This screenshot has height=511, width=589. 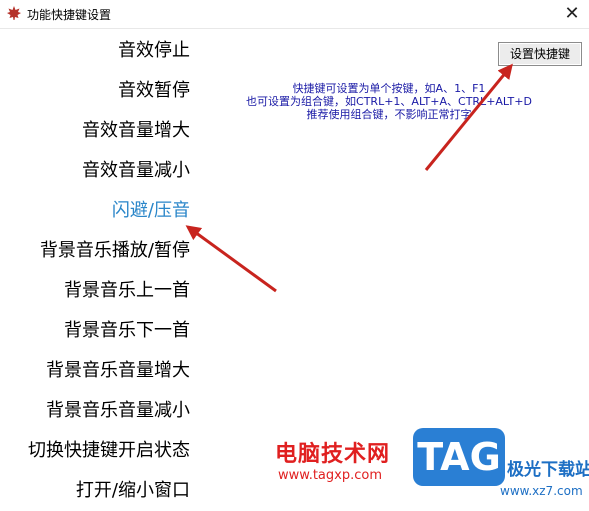 I want to click on watermark-site-url: www.xz7.com, so click(x=541, y=491).